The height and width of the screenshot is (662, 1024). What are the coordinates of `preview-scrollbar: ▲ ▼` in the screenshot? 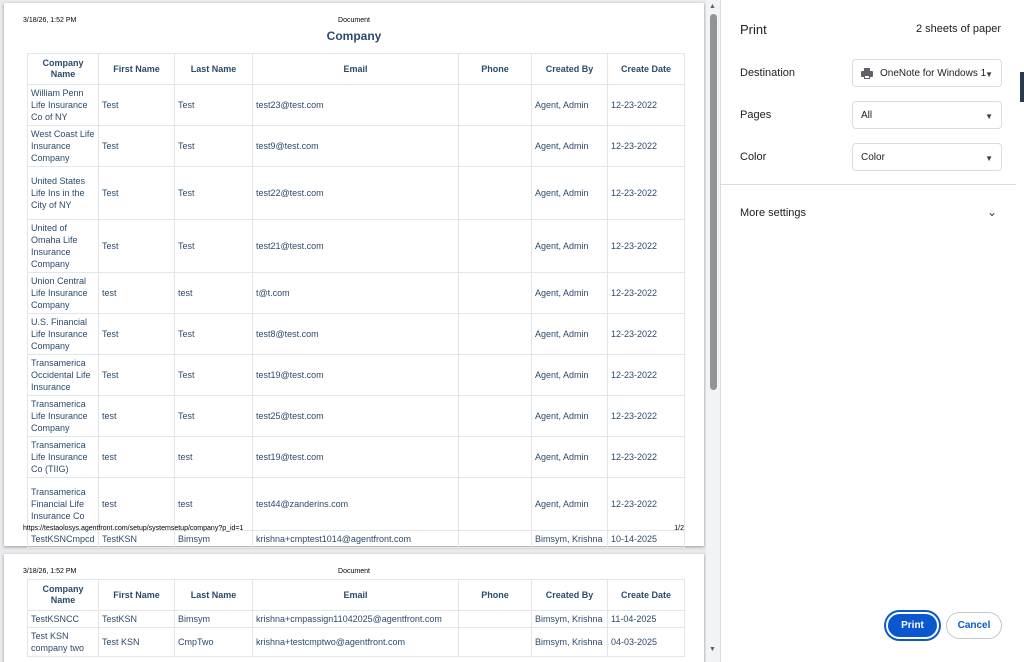 It's located at (713, 331).